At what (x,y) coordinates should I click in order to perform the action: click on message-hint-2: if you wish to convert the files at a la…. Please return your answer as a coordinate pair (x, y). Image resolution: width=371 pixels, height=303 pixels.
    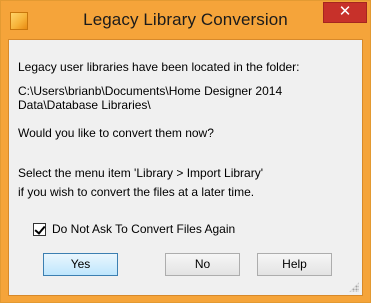
    Looking at the image, I should click on (136, 192).